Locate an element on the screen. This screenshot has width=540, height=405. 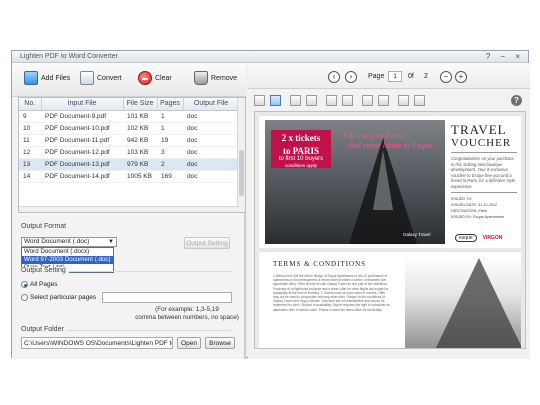
cell-pages: 169 is located at coordinates (170, 176).